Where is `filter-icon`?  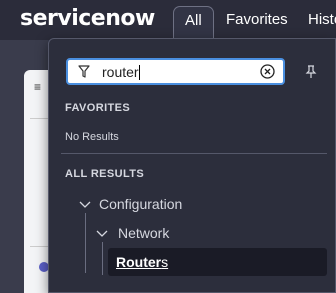
filter-icon is located at coordinates (84, 71).